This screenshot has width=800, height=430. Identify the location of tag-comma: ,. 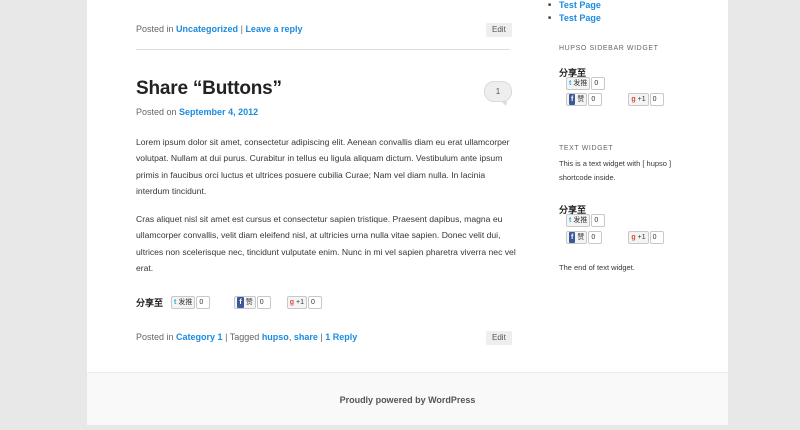
(290, 337).